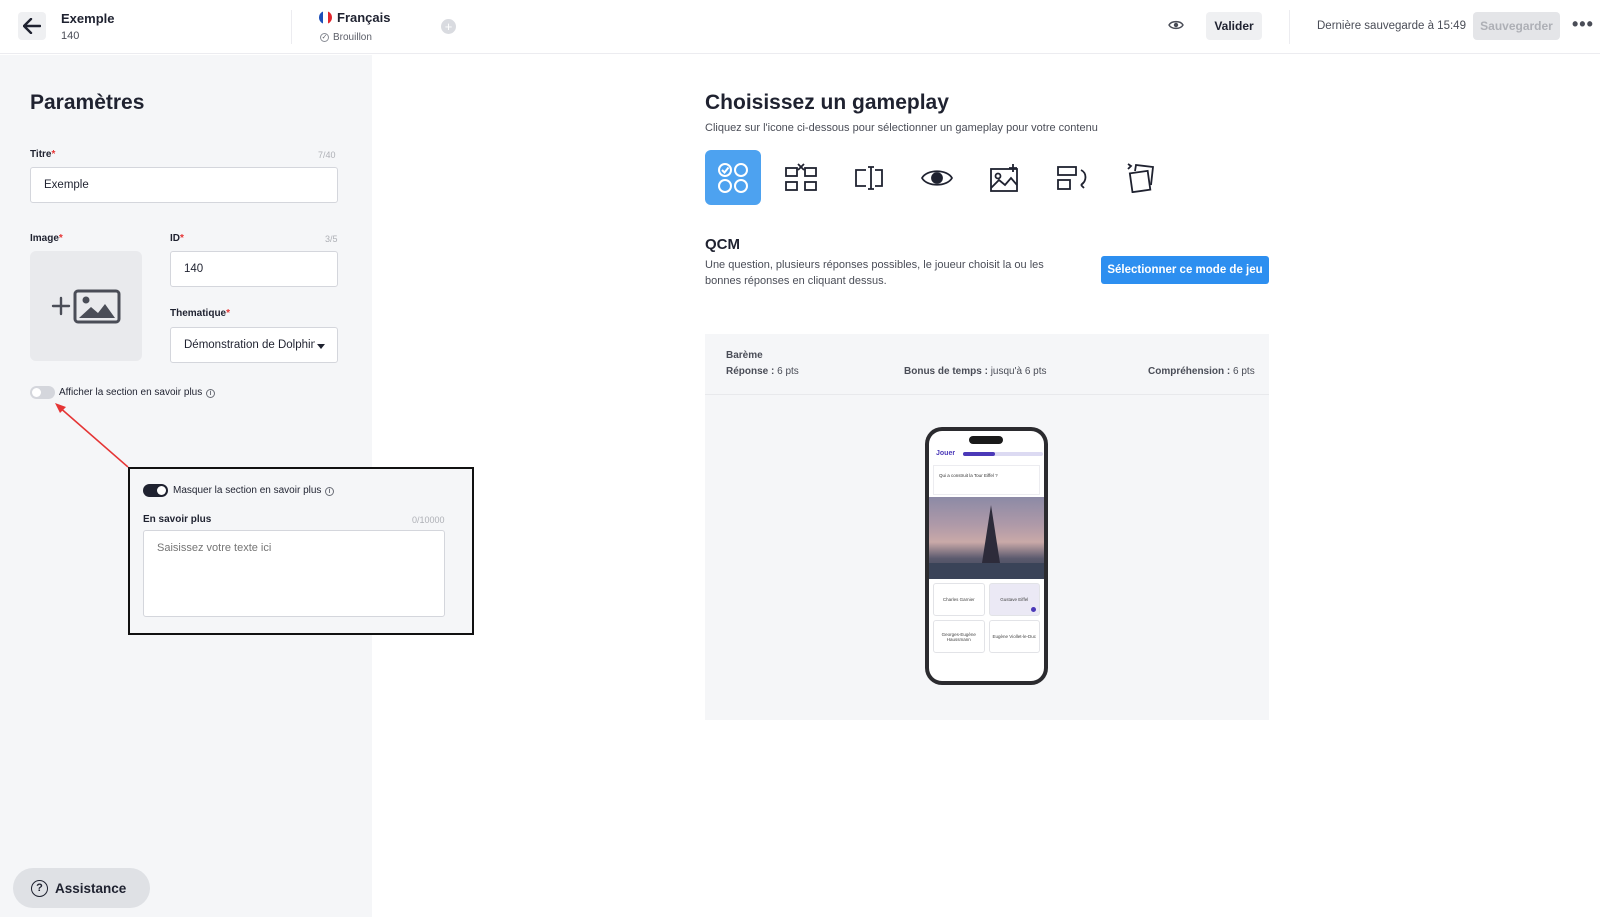  I want to click on gameplay-icon-list, so click(937, 177).